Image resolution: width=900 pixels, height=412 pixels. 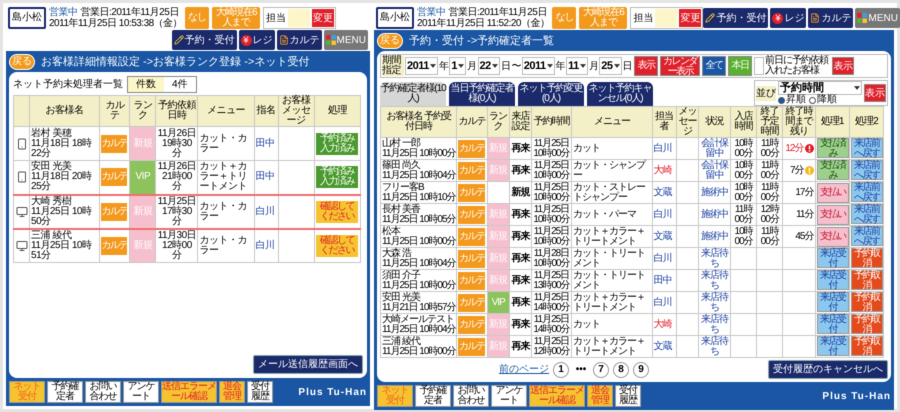 What do you see at coordinates (664, 171) in the screenshot?
I see `staff-cell: 大崎` at bounding box center [664, 171].